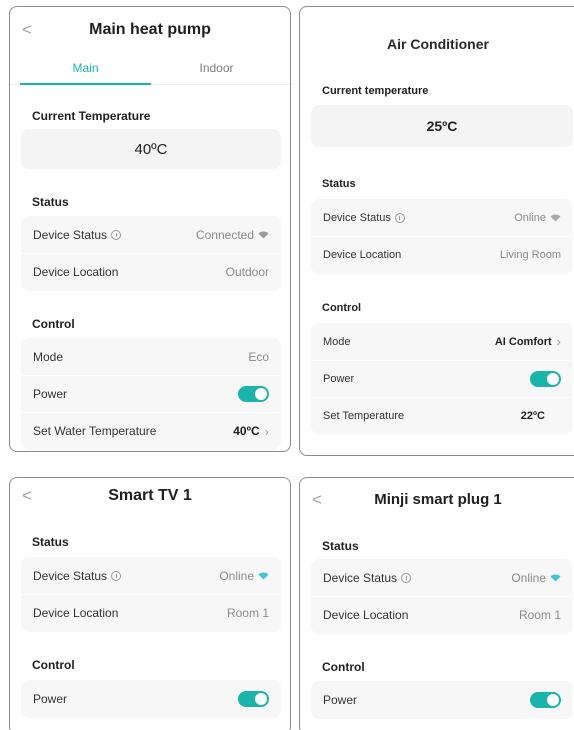 The image size is (574, 730). What do you see at coordinates (364, 416) in the screenshot?
I see `set-temperature-label: Set Temperature` at bounding box center [364, 416].